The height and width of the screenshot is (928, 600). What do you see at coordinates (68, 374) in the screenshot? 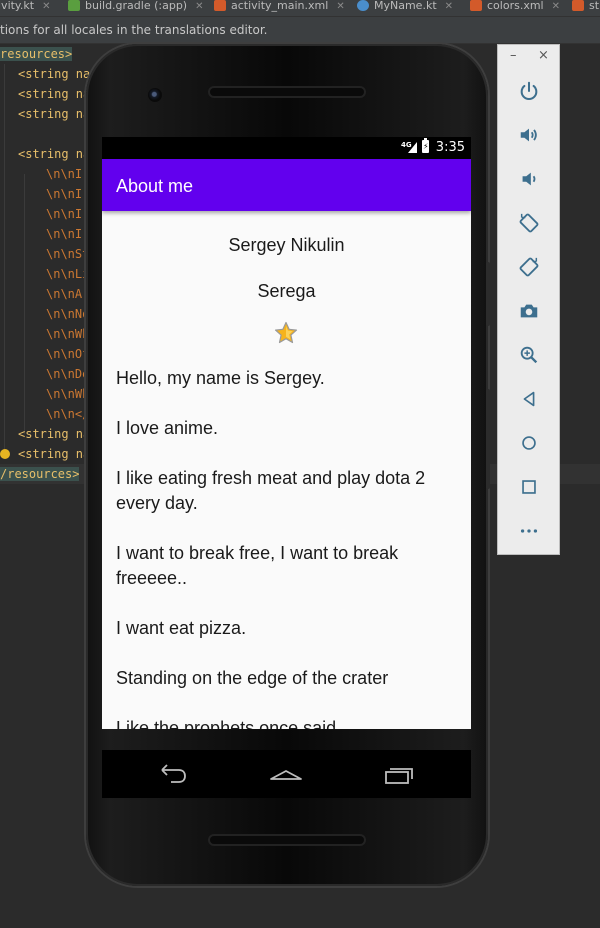
I see `code-line: \n\nDe` at bounding box center [68, 374].